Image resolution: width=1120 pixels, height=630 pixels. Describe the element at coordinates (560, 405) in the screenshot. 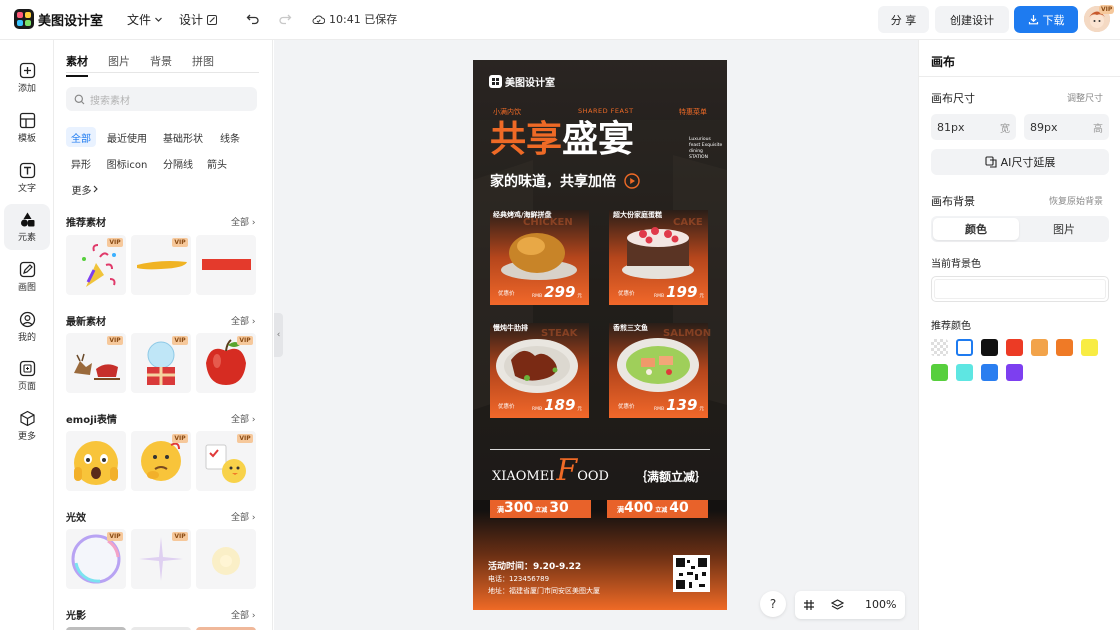

I see `price-value: 189` at that location.